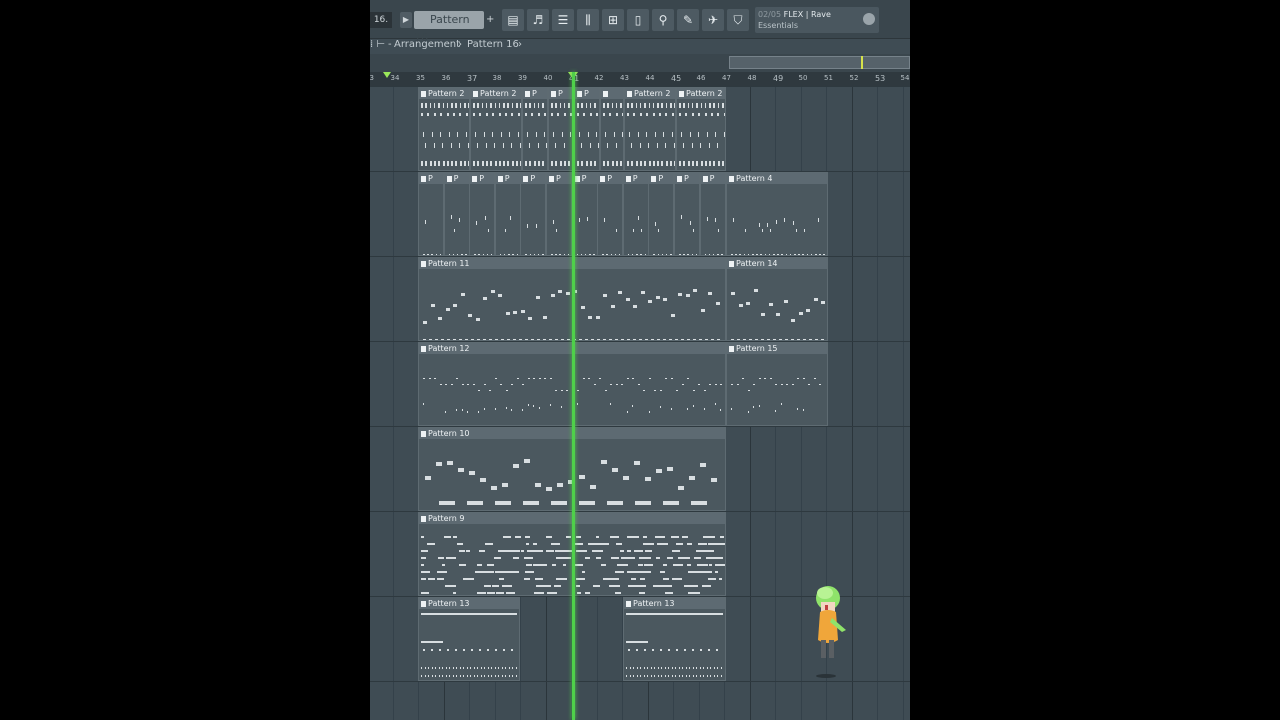  I want to click on browser-icon: ▯, so click(638, 20).